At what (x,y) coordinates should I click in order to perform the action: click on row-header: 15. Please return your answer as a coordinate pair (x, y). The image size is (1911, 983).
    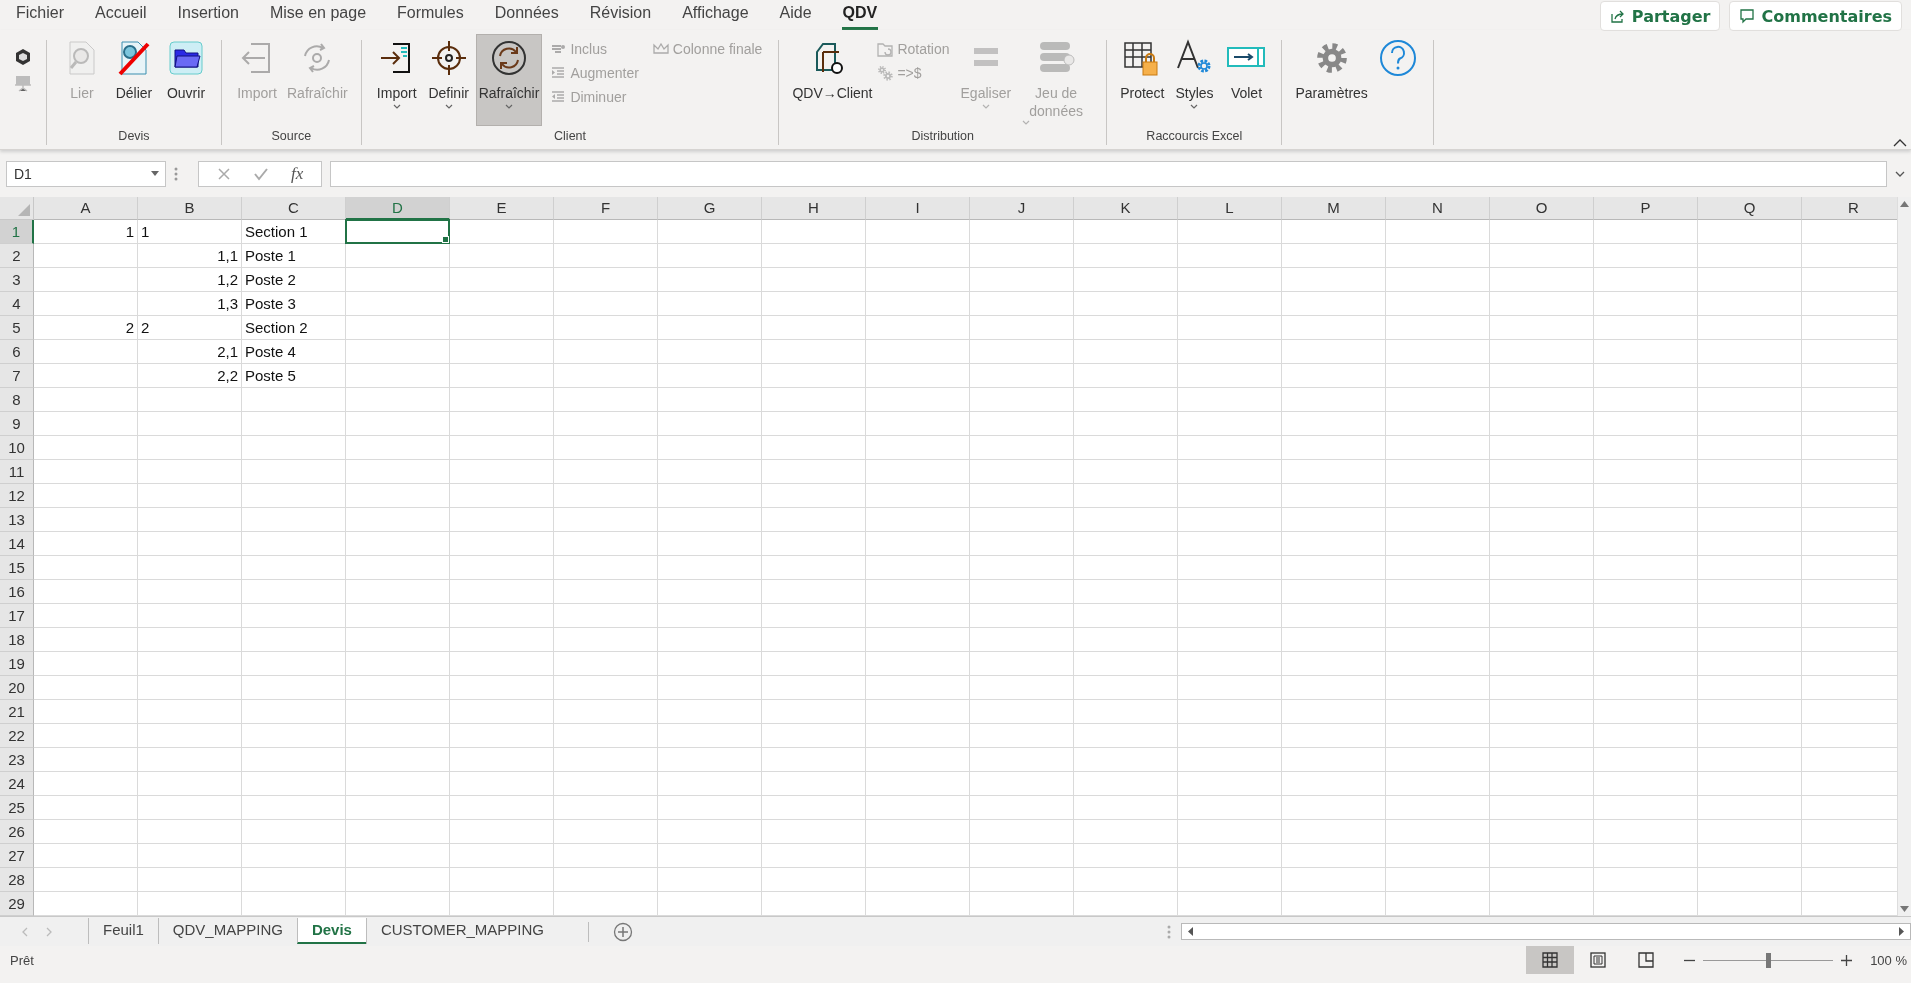
    Looking at the image, I should click on (17, 568).